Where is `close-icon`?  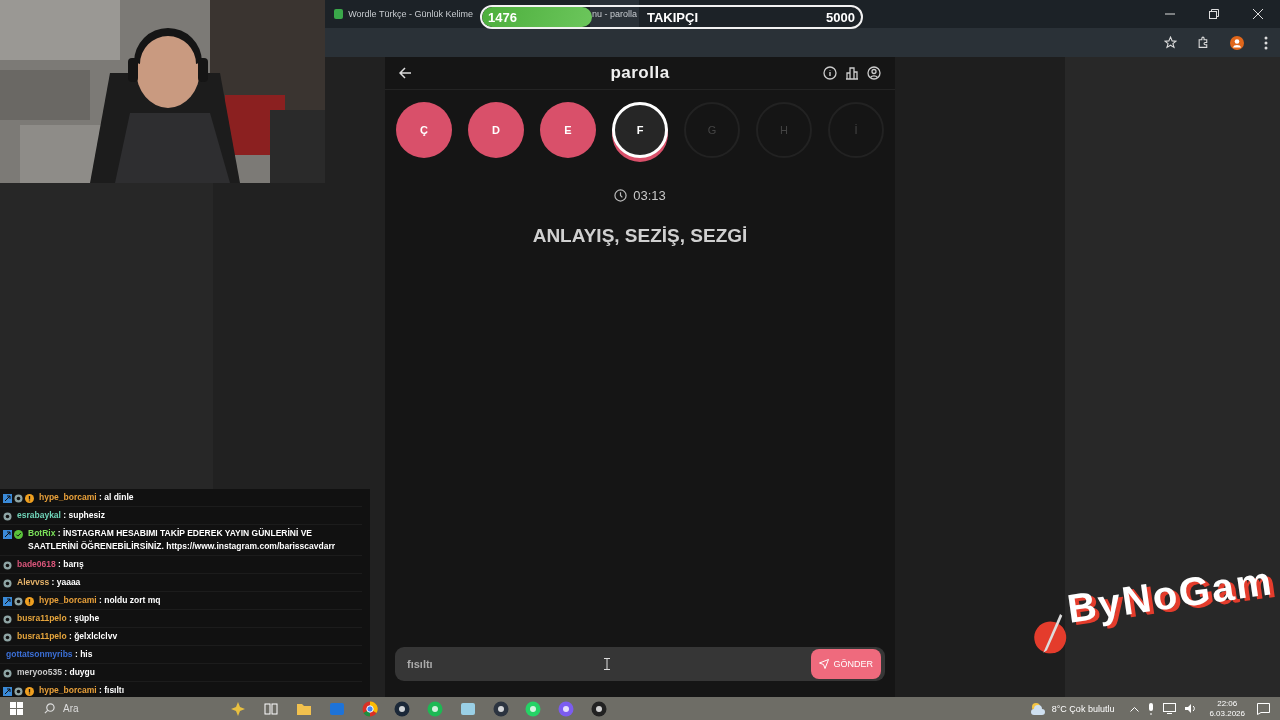
close-icon is located at coordinates (1258, 14).